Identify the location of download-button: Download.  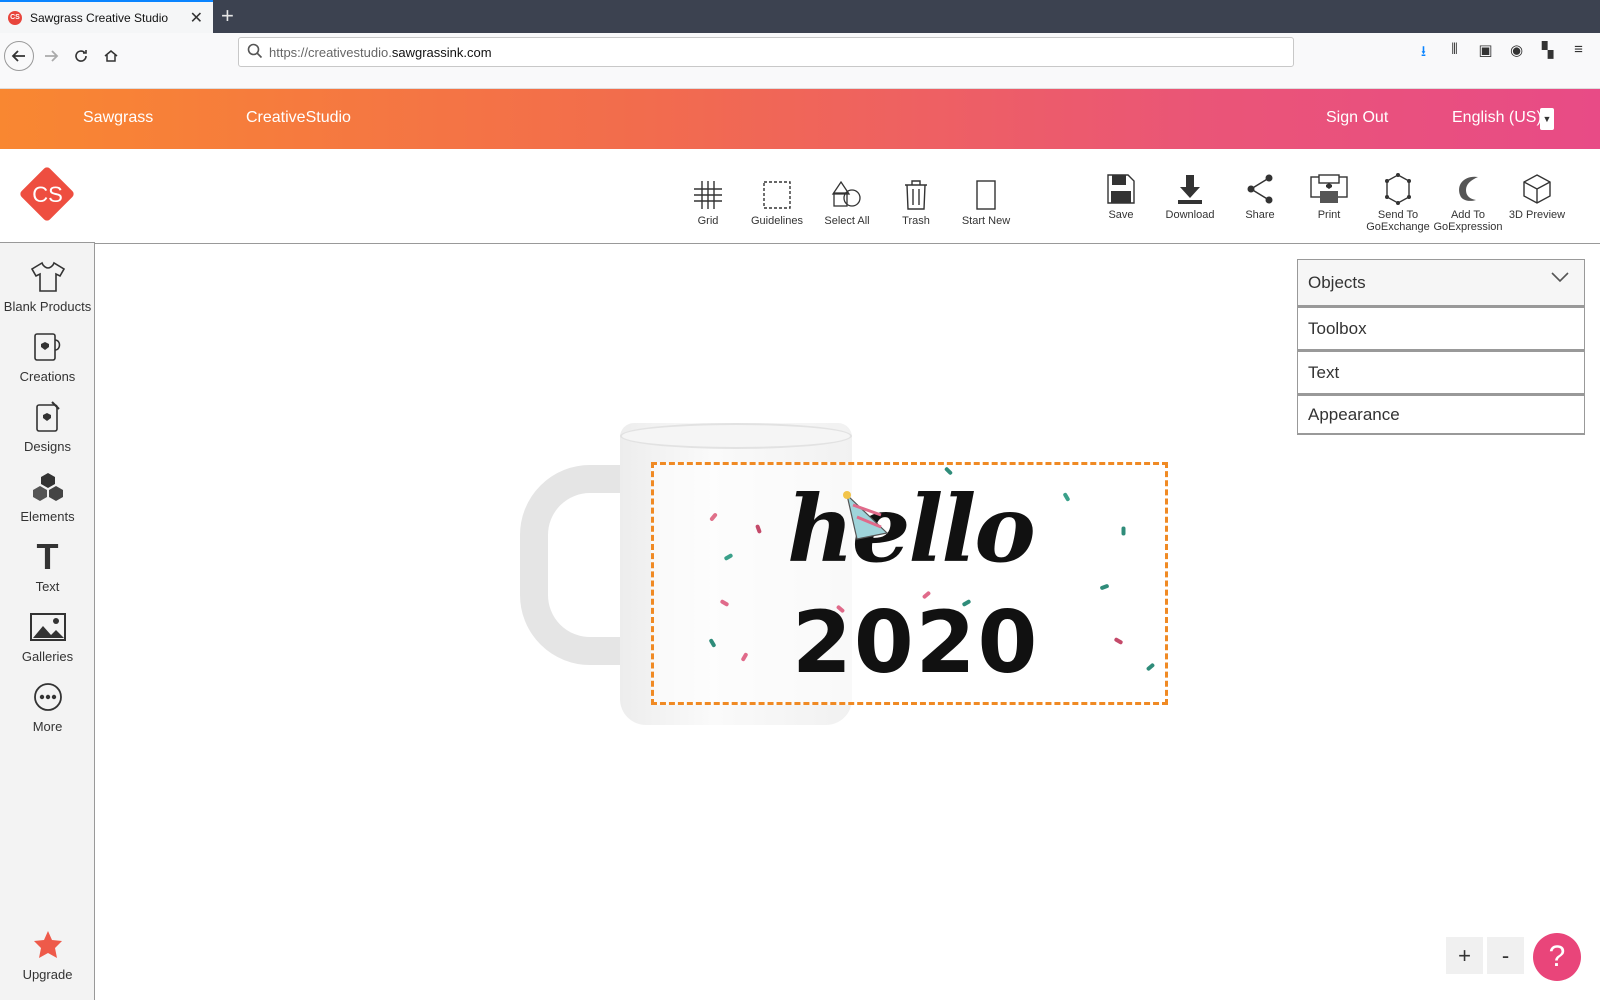
(1190, 195).